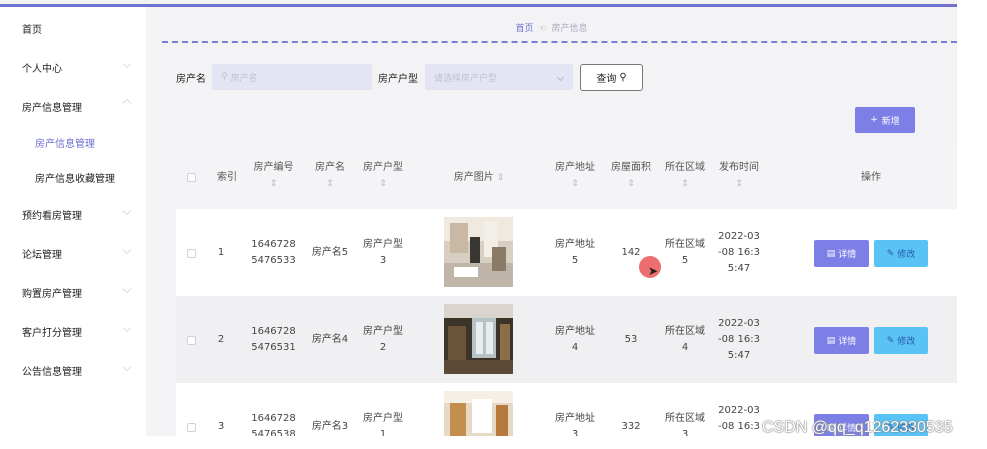  What do you see at coordinates (575, 339) in the screenshot?
I see `cell-address: 房产地址 4` at bounding box center [575, 339].